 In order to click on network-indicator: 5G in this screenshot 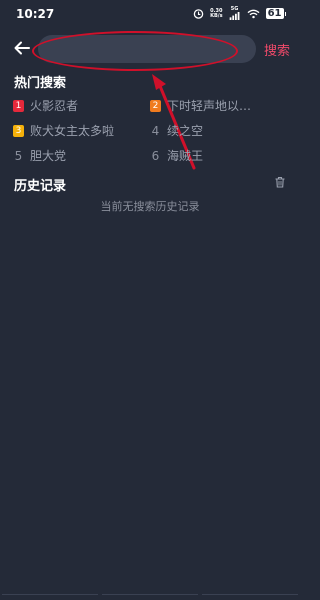, I will do `click(235, 13)`.